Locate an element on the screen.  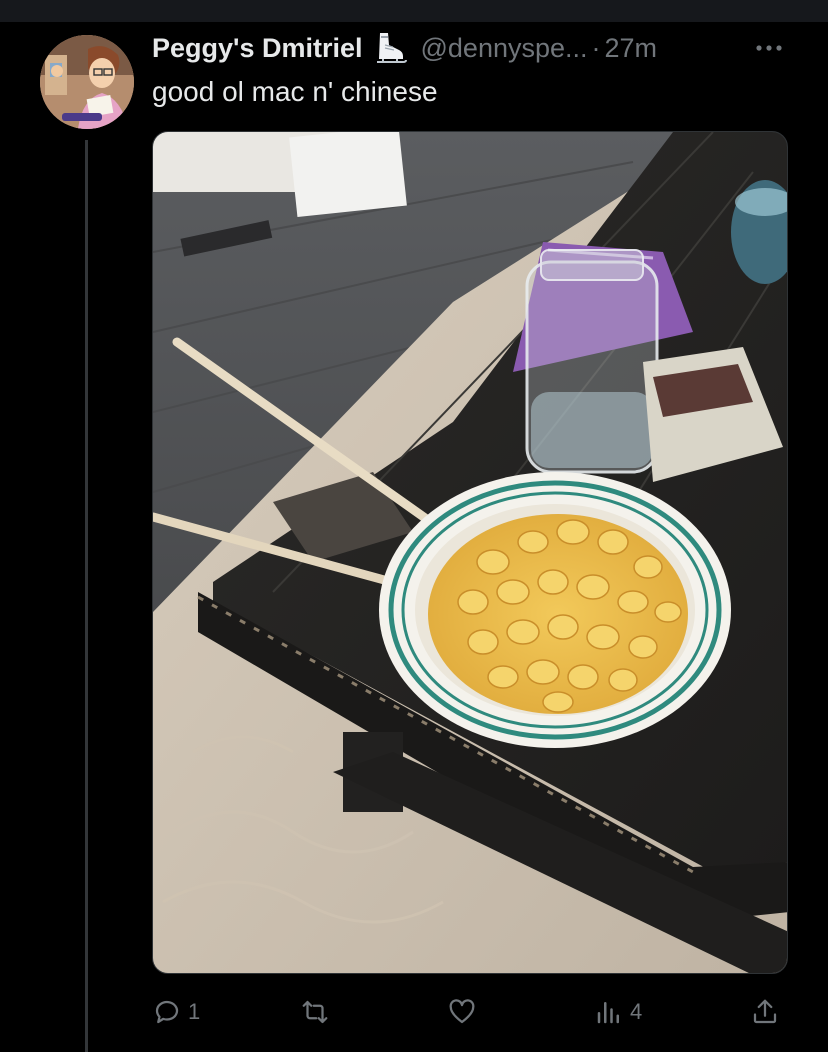
tweet-text: good ol mac n' chinese is located at coordinates (295, 91).